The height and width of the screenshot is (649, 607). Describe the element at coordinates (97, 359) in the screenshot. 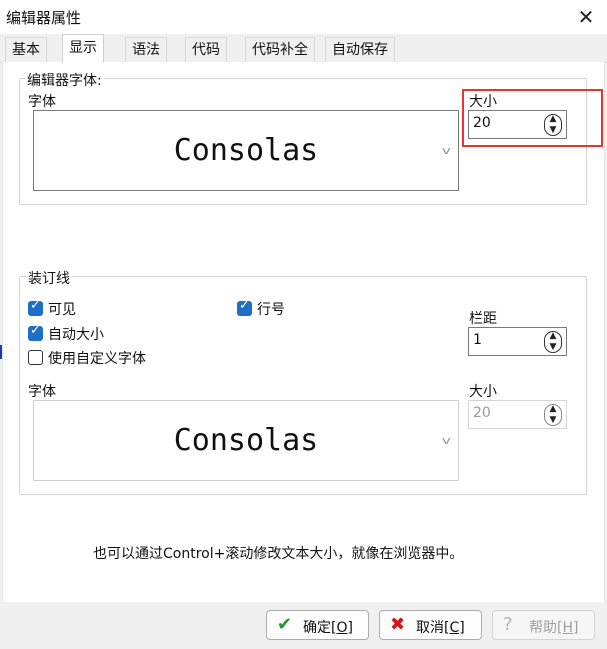

I see `custom-font-checkbox-label: 使用自定义字体` at that location.